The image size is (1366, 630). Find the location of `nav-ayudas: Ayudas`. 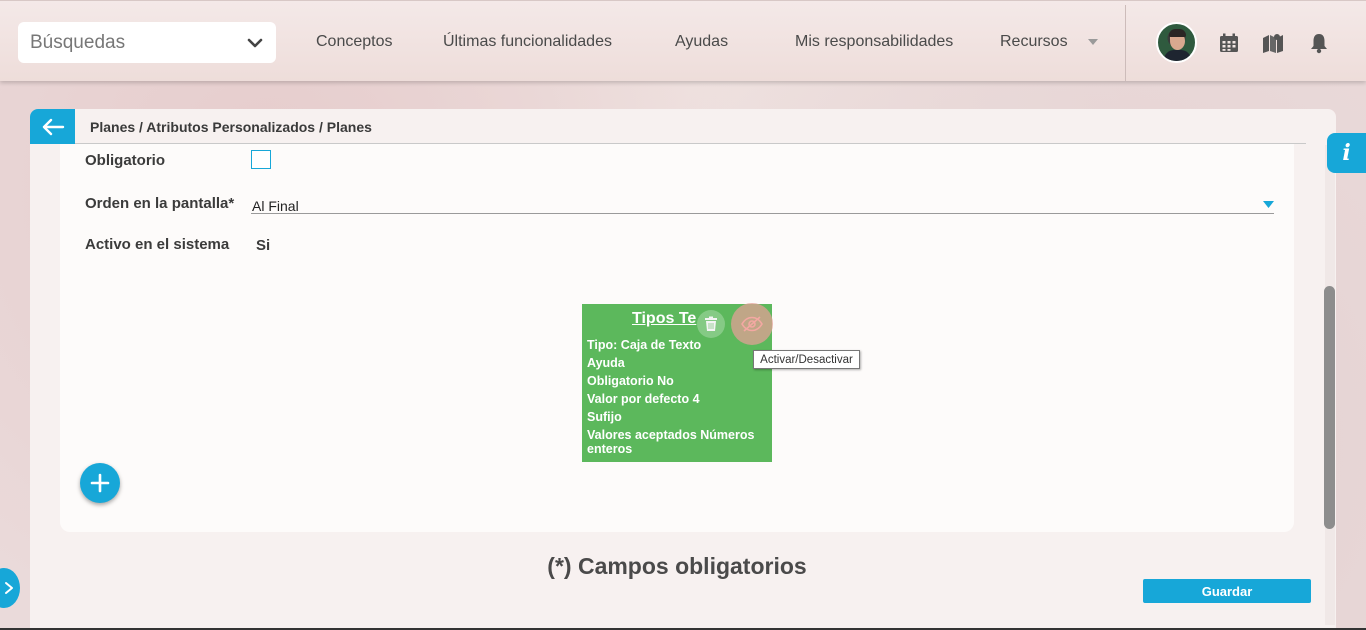

nav-ayudas: Ayudas is located at coordinates (701, 42).